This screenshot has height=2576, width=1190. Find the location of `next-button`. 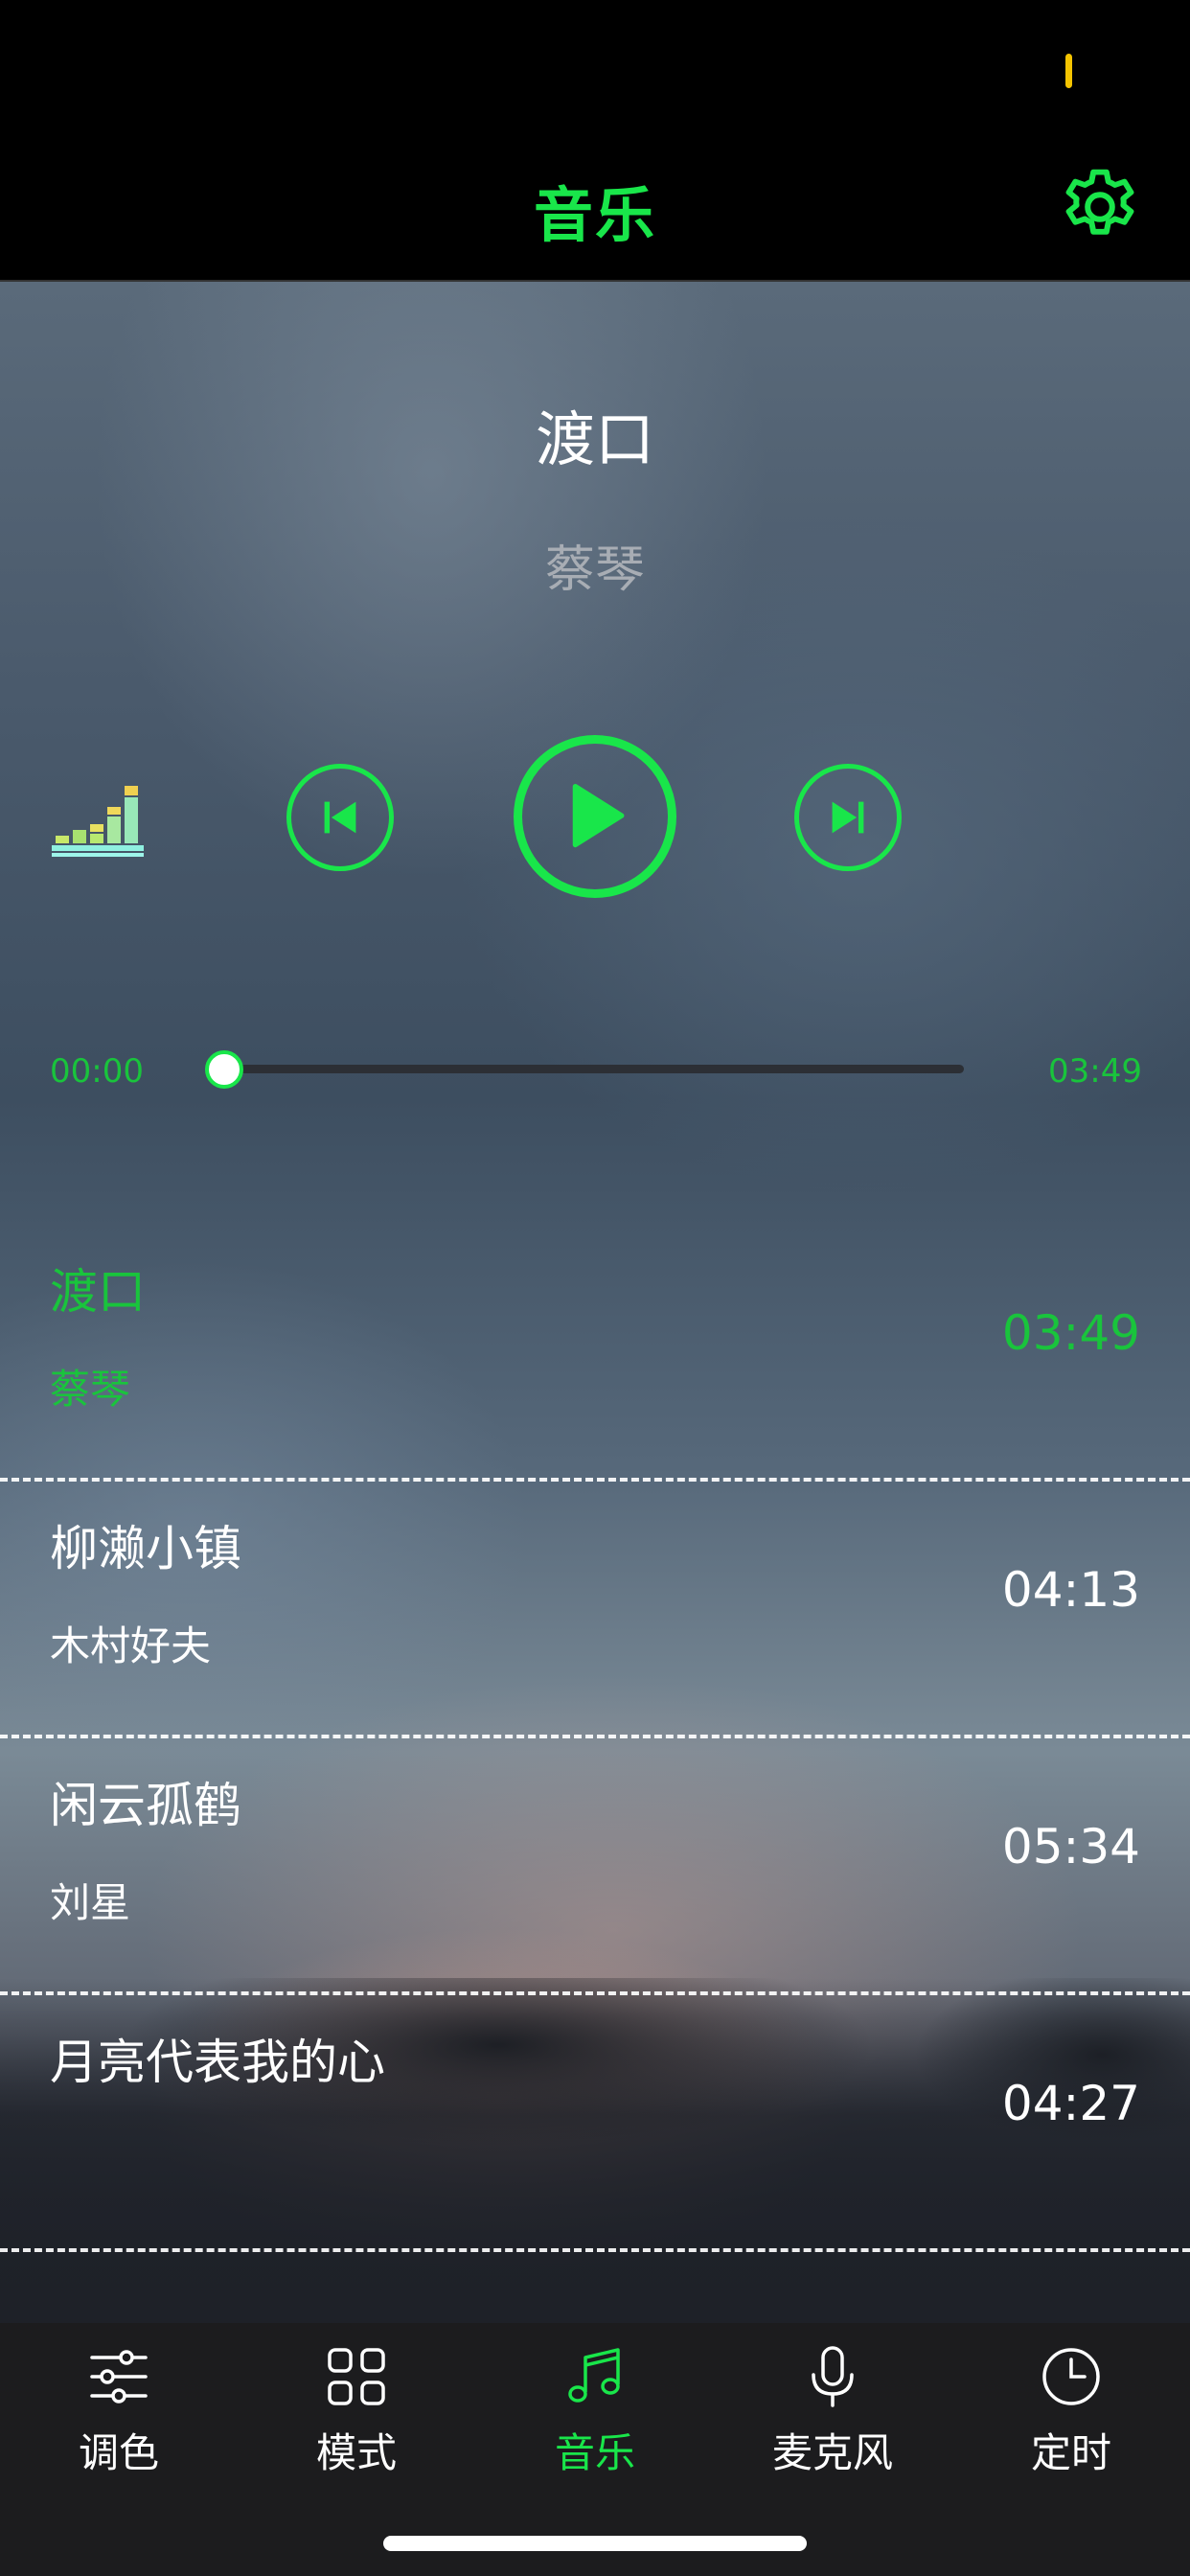

next-button is located at coordinates (848, 817).